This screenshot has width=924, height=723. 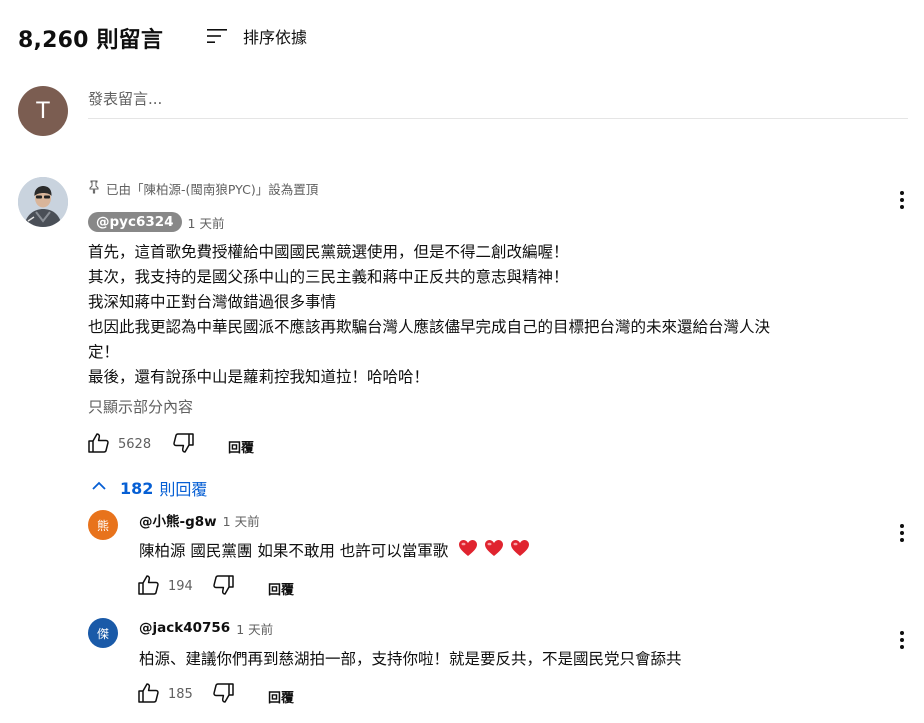 What do you see at coordinates (259, 377) in the screenshot?
I see `comment-body-line: 最後，還有說孫中山是蘿莉控我知道拉！哈哈哈！` at bounding box center [259, 377].